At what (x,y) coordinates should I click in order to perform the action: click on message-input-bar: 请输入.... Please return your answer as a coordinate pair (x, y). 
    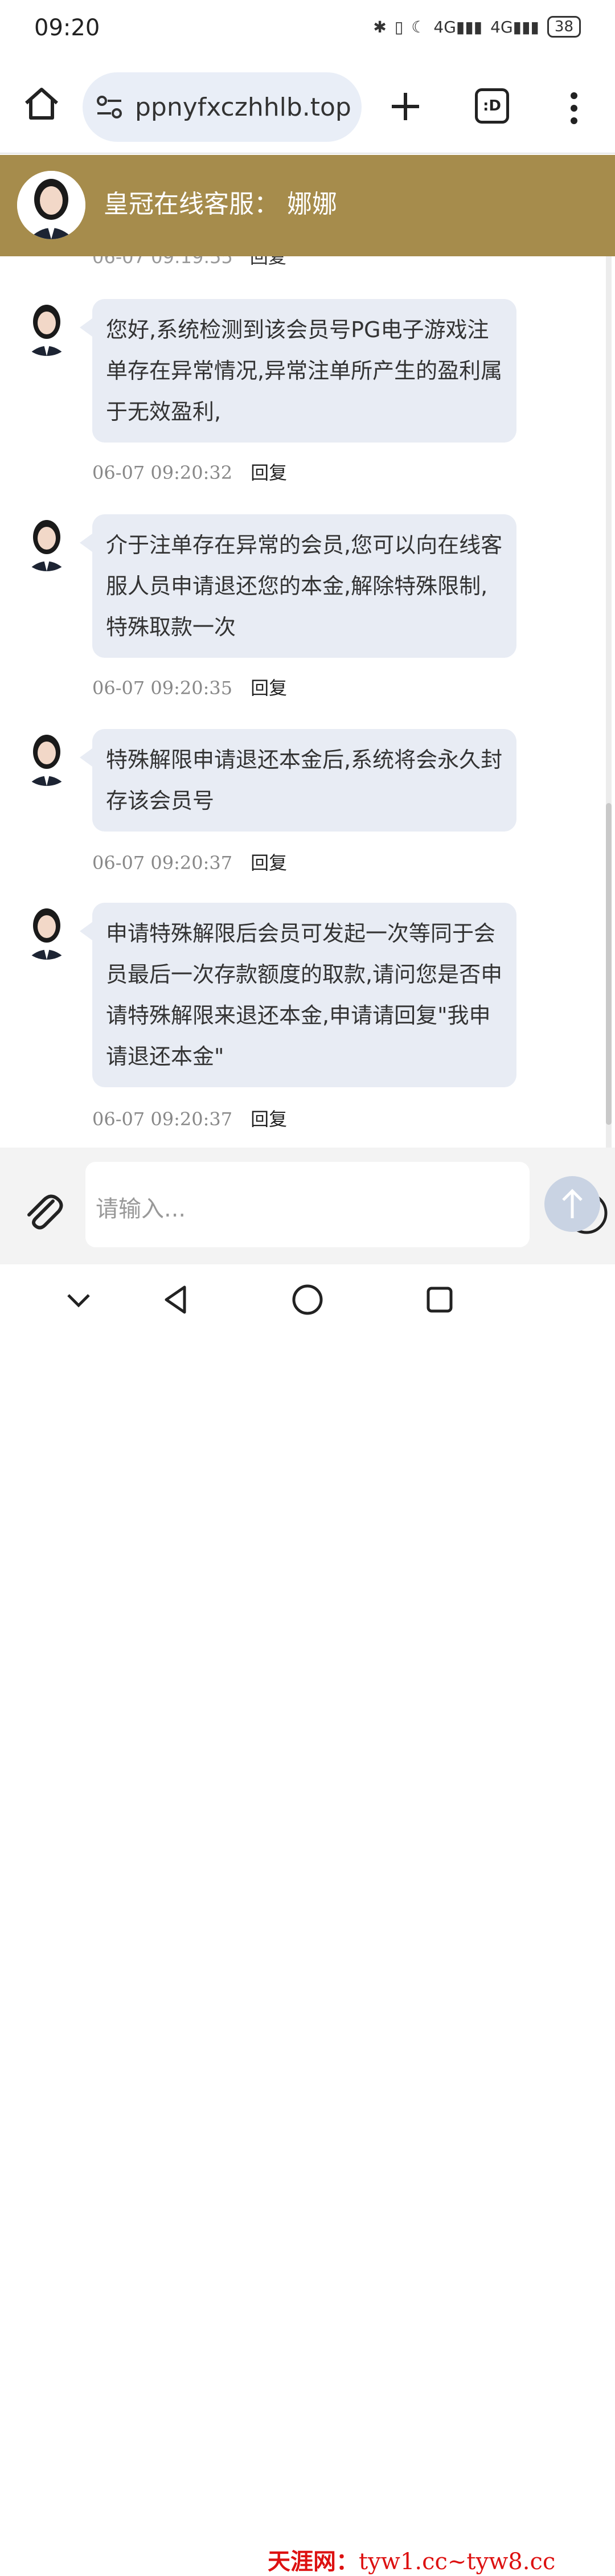
    Looking at the image, I should click on (307, 1206).